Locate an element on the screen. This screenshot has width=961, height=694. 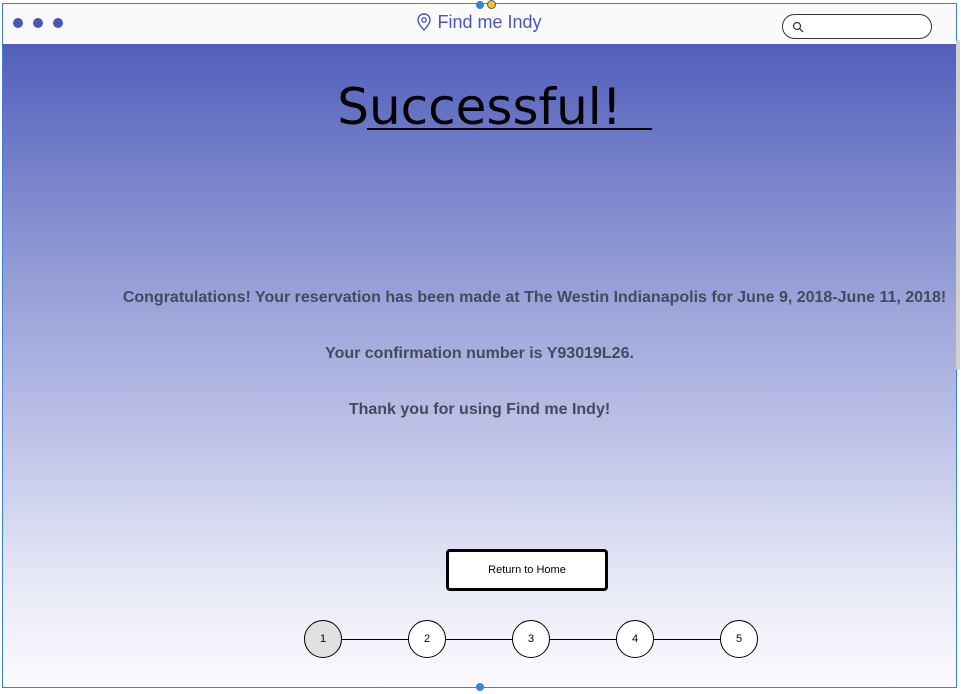
step-5: 5 is located at coordinates (739, 639).